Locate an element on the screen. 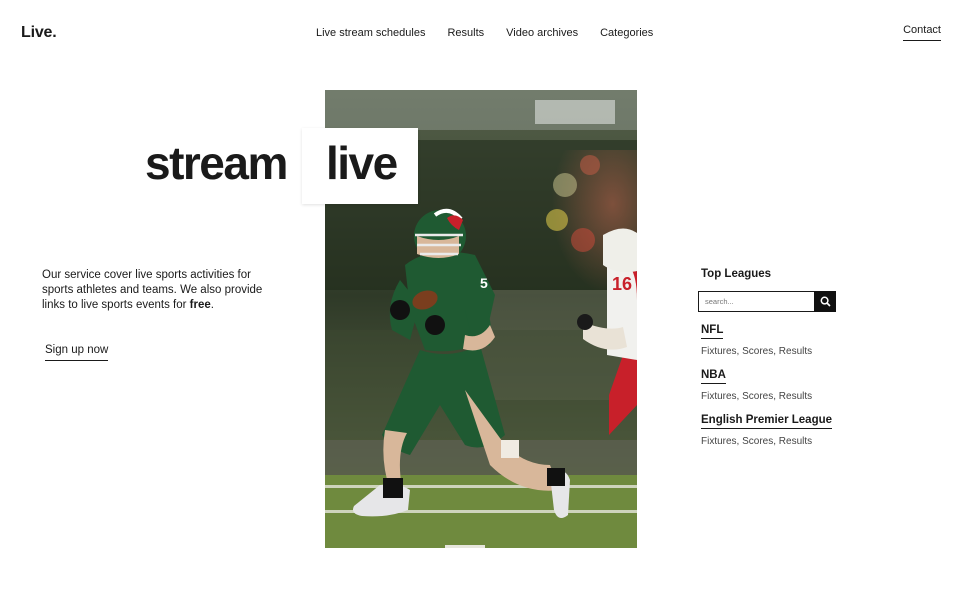  intro-period: . is located at coordinates (212, 305).